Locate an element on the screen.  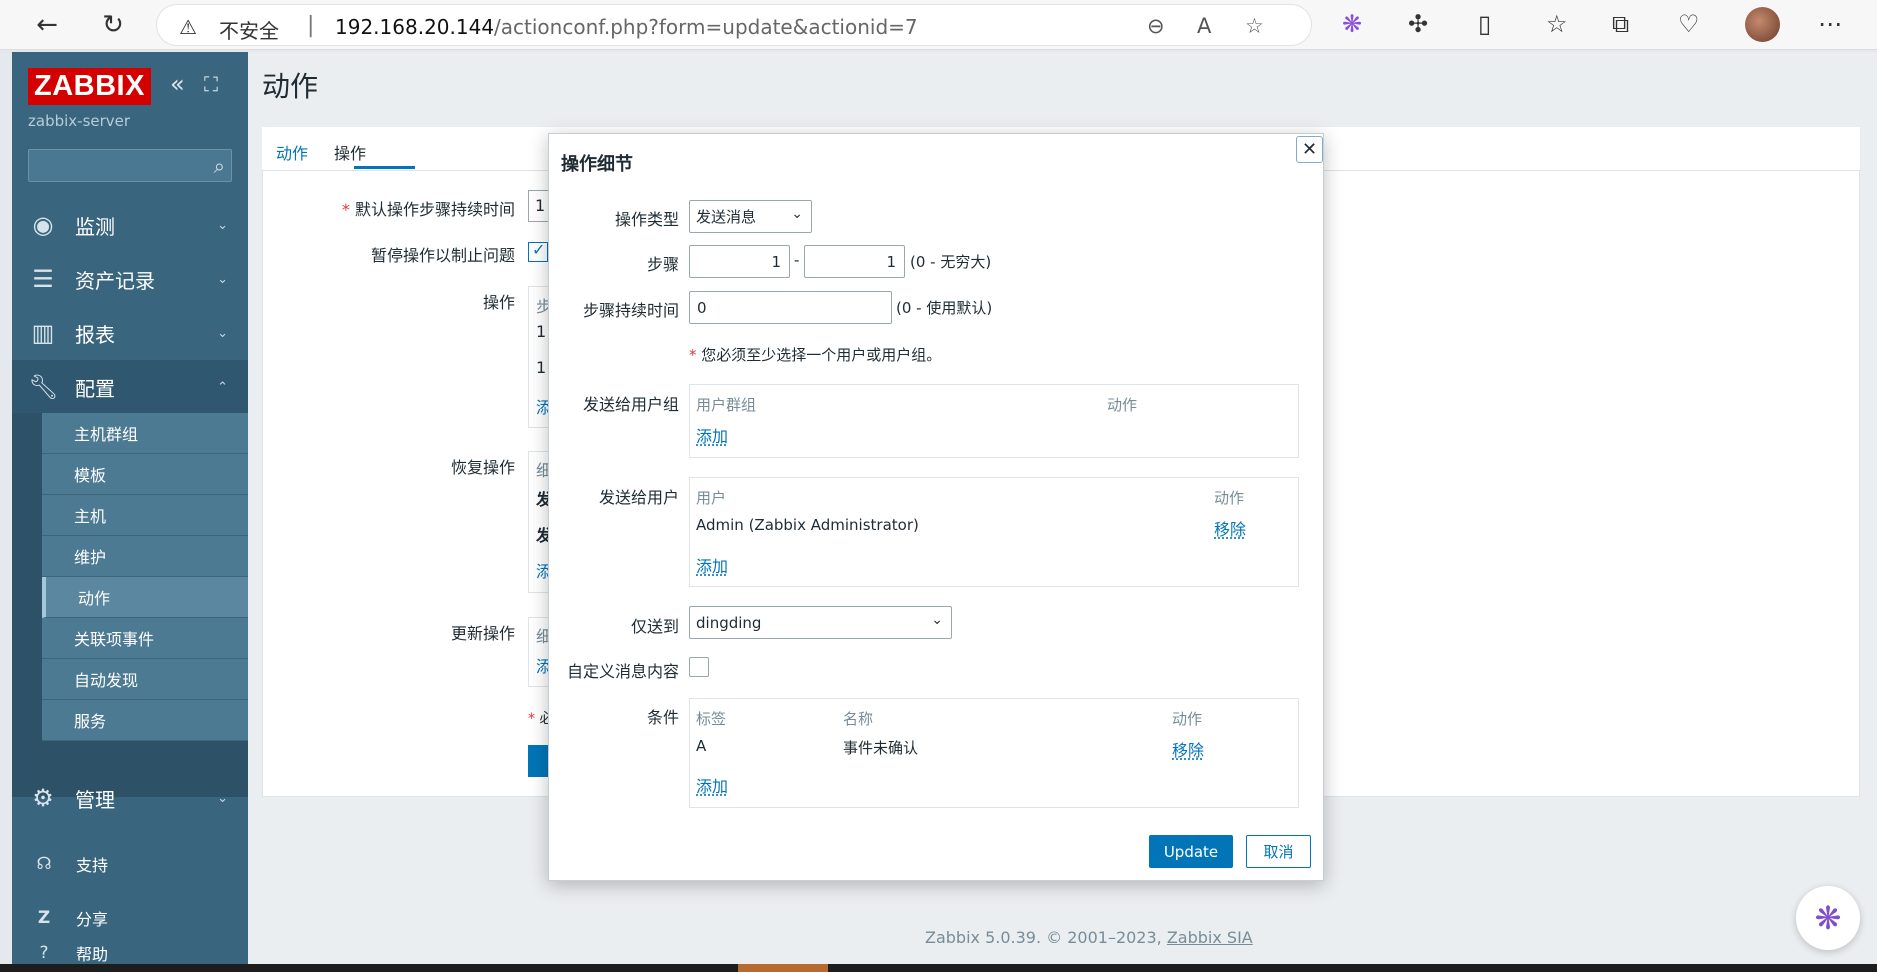
page-title: 动作 is located at coordinates (290, 86).